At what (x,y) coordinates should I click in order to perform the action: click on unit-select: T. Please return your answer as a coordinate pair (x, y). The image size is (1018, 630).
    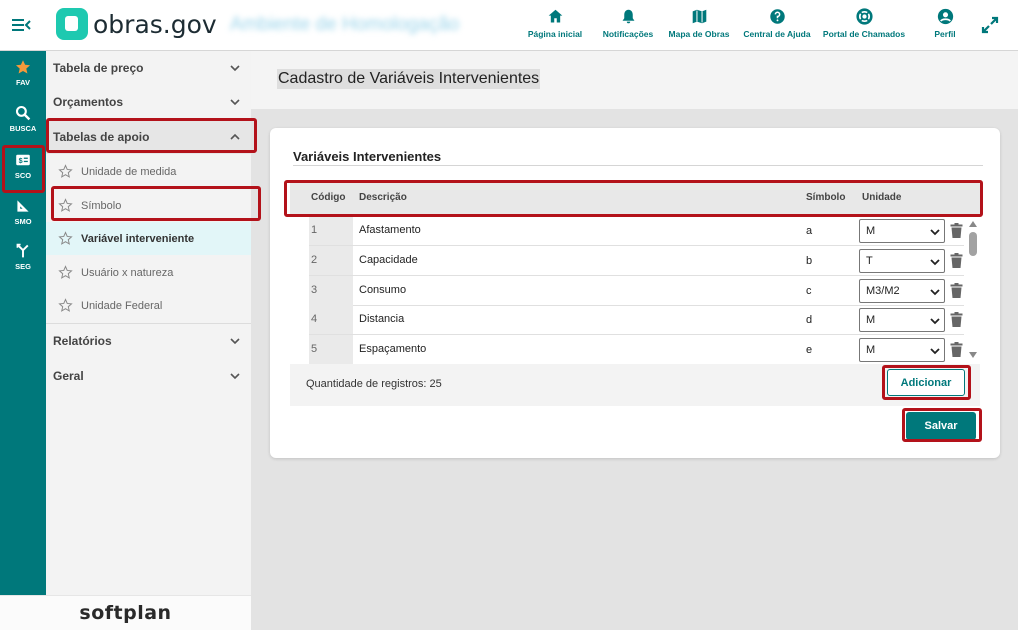
    Looking at the image, I should click on (902, 261).